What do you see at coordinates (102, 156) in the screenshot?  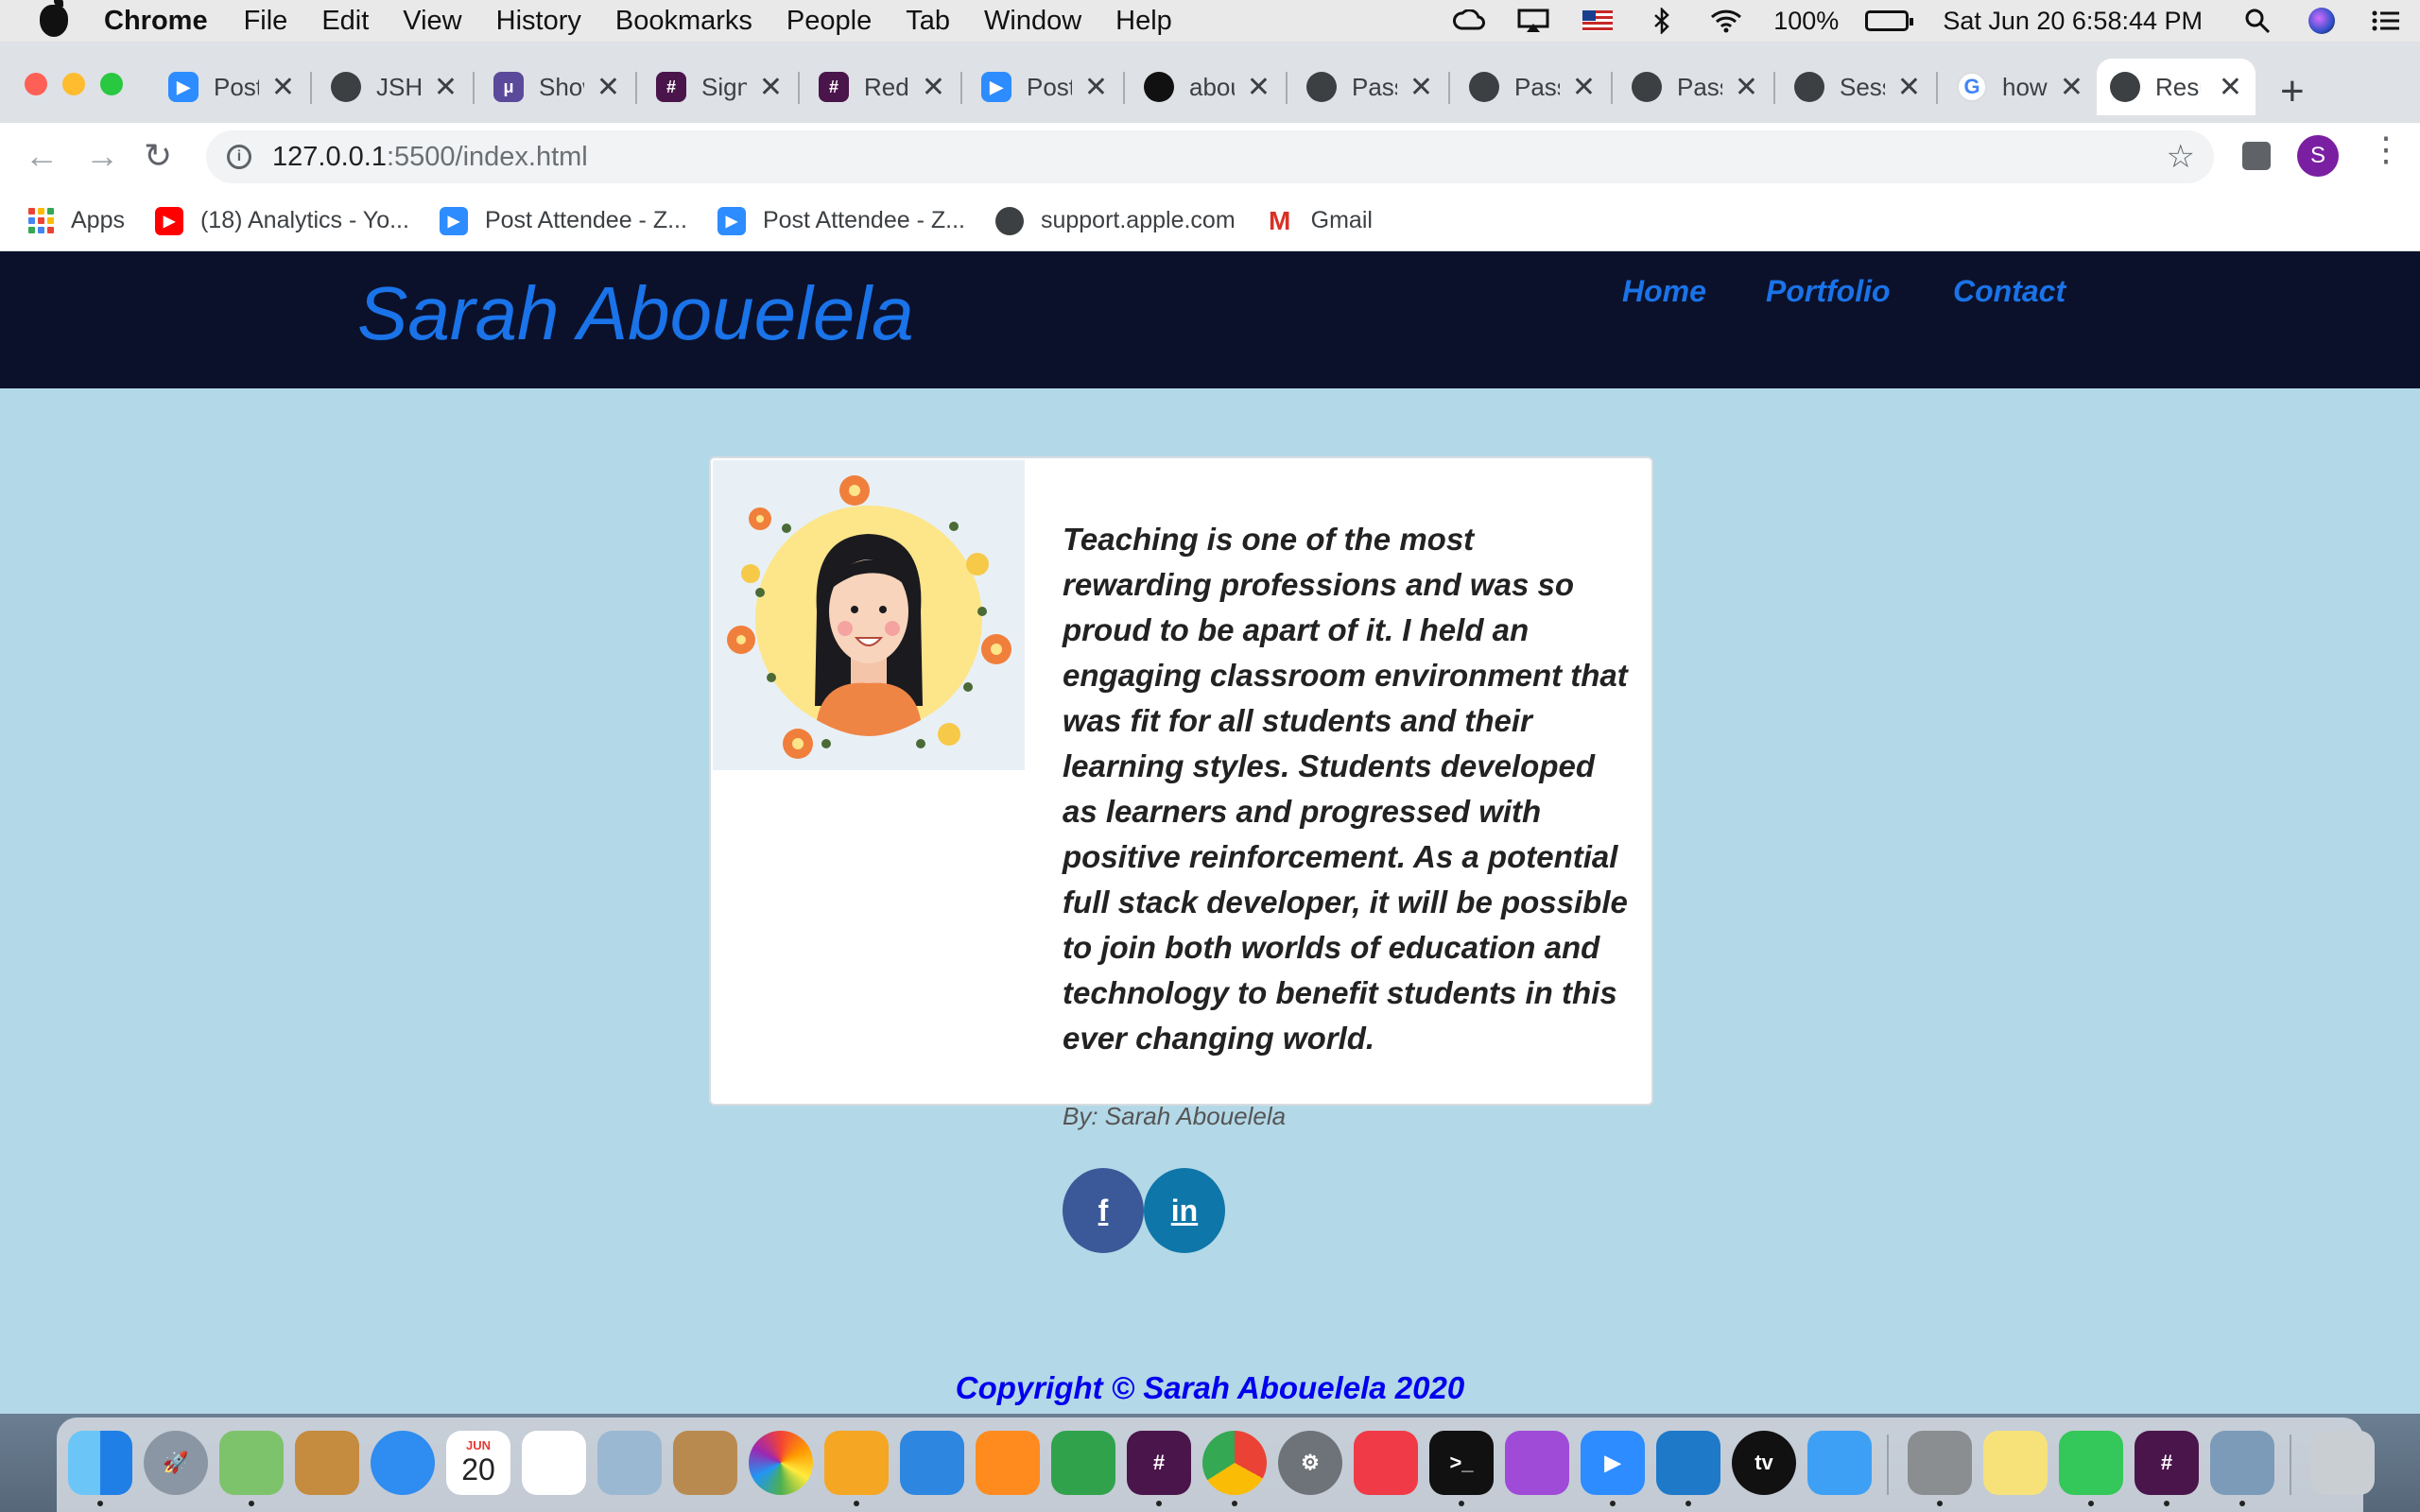 I see `forward-arrow-icon: →` at bounding box center [102, 156].